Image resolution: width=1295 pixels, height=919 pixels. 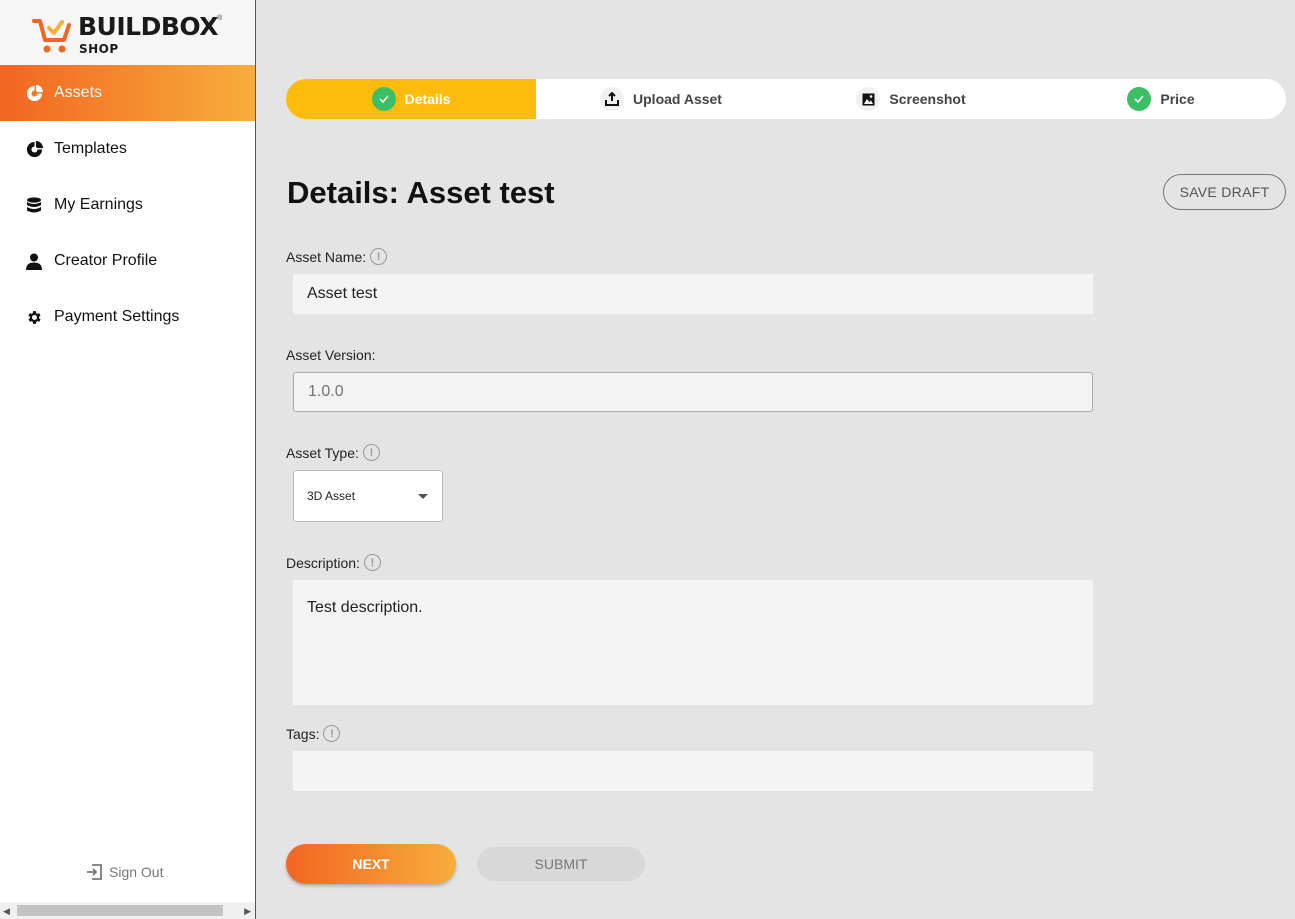 I want to click on brand-logo: BUILDBOX ® SHOP, so click(x=127, y=32).